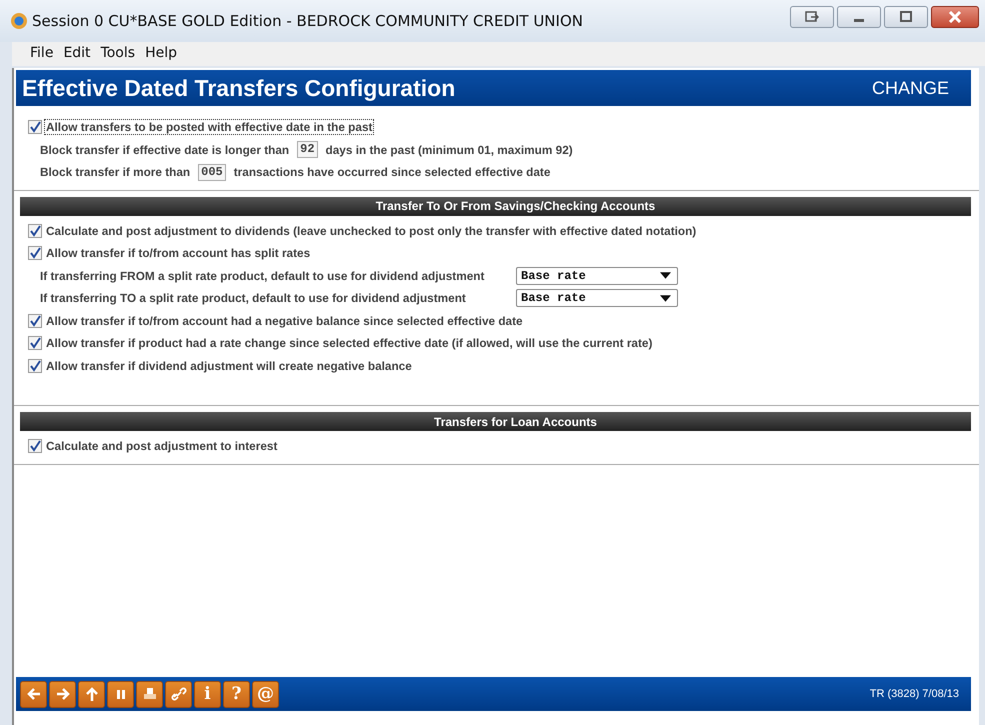 This screenshot has height=725, width=985. I want to click on input-field: 005, so click(212, 172).